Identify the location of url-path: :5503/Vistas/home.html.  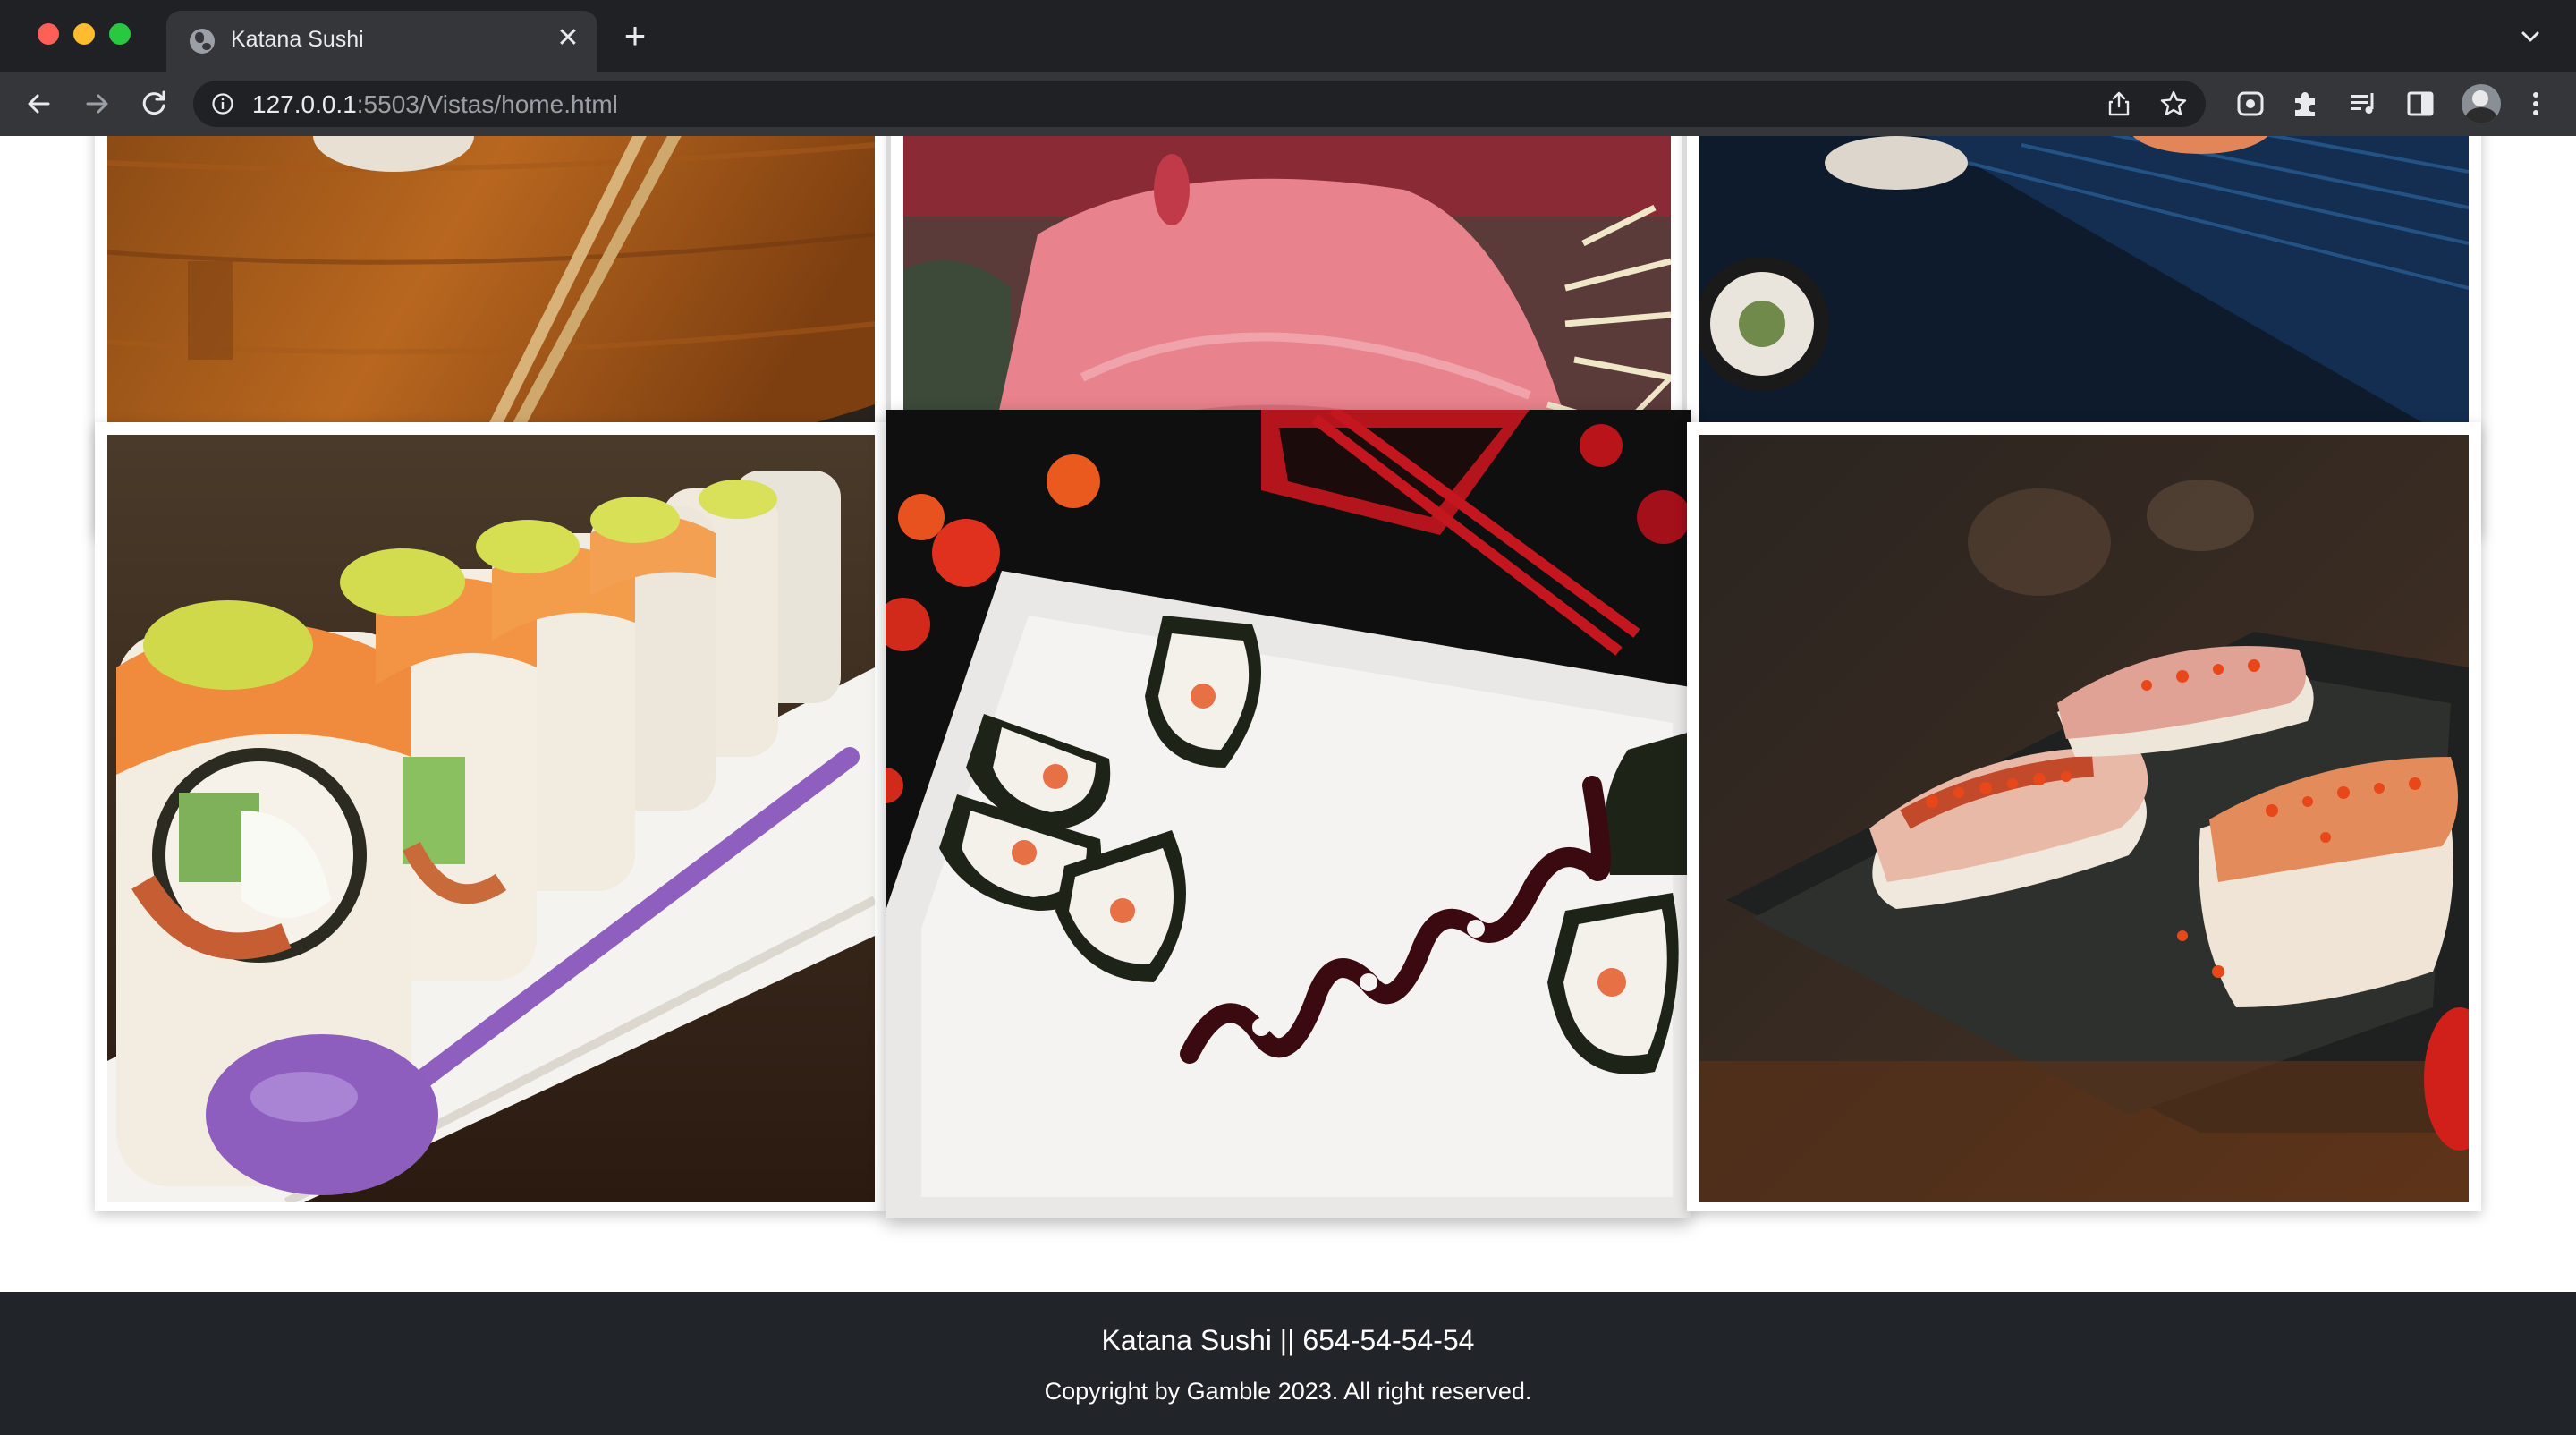
(487, 104).